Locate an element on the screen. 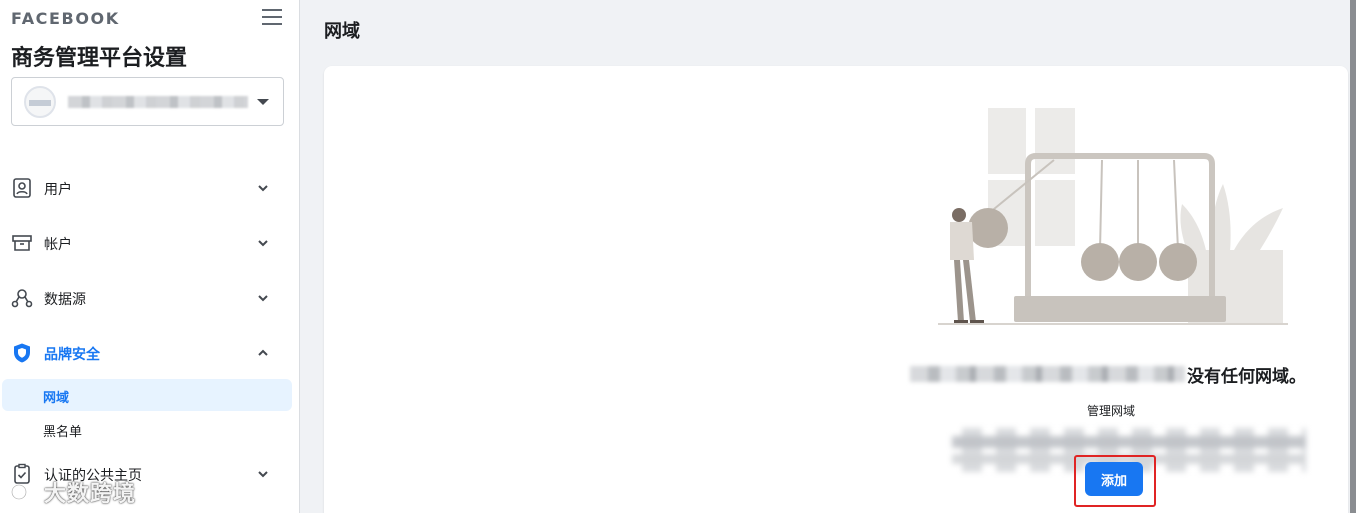 This screenshot has height=513, width=1356. sidebar-item-data-sources: 数据源 is located at coordinates (145, 298).